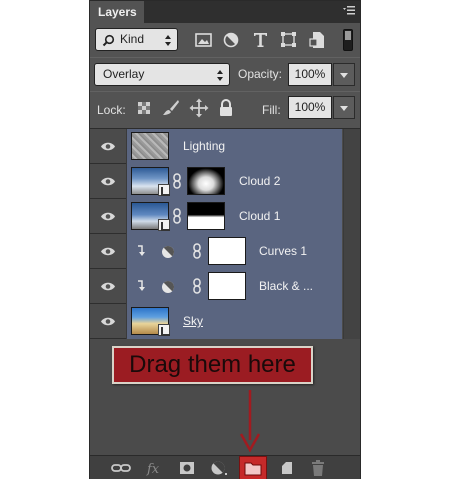 This screenshot has width=450, height=479. What do you see at coordinates (234, 321) in the screenshot?
I see `layer-body: Sky` at bounding box center [234, 321].